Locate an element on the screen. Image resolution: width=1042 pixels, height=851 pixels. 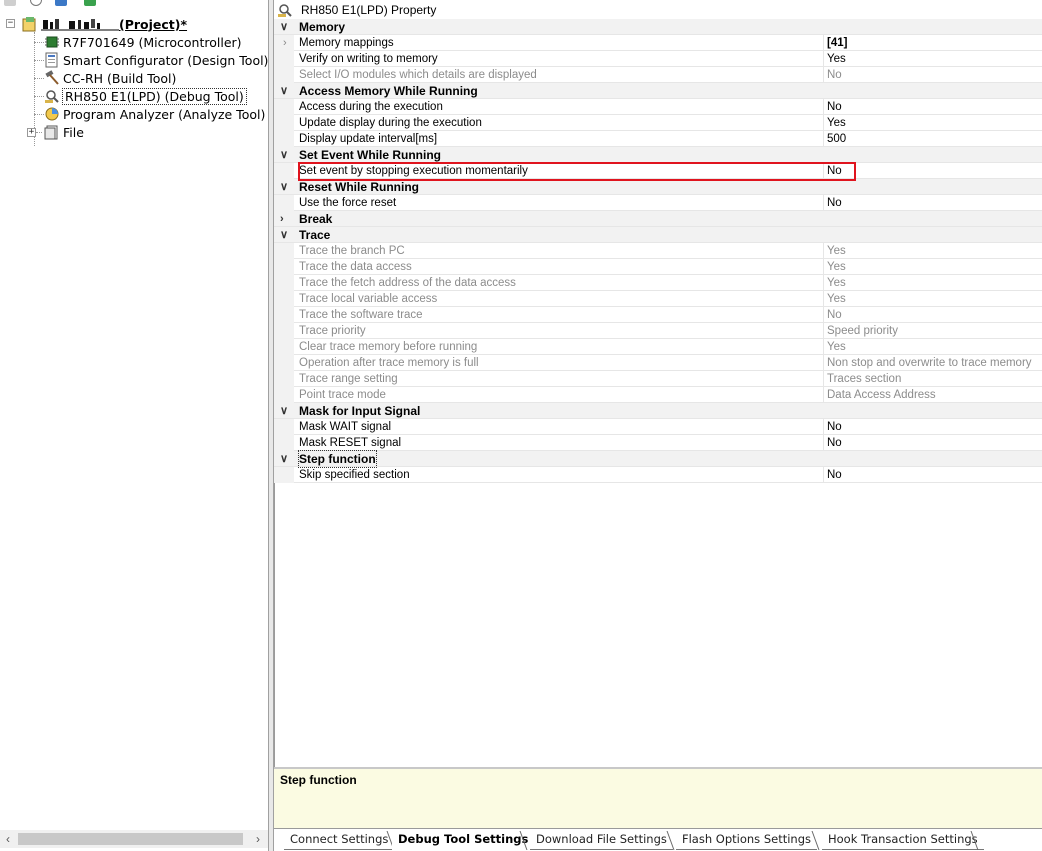
property-category-reset-while-running: ∨ Reset While Running is located at coordinates (658, 187).